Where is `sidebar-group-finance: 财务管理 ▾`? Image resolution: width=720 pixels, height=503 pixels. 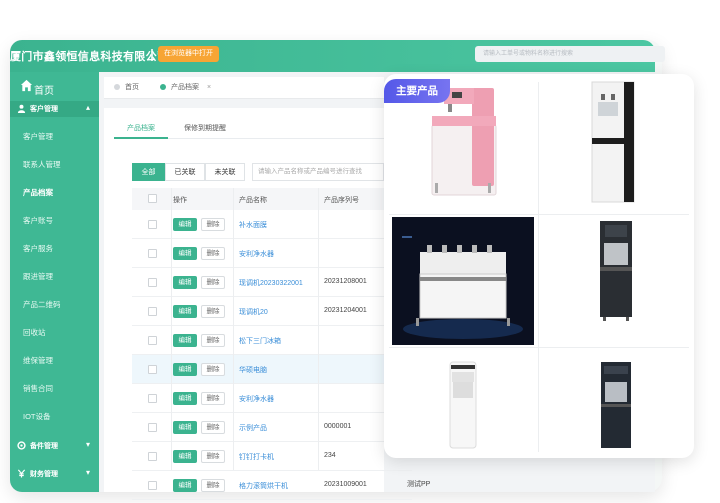 sidebar-group-finance: 财务管理 ▾ is located at coordinates (54, 474).